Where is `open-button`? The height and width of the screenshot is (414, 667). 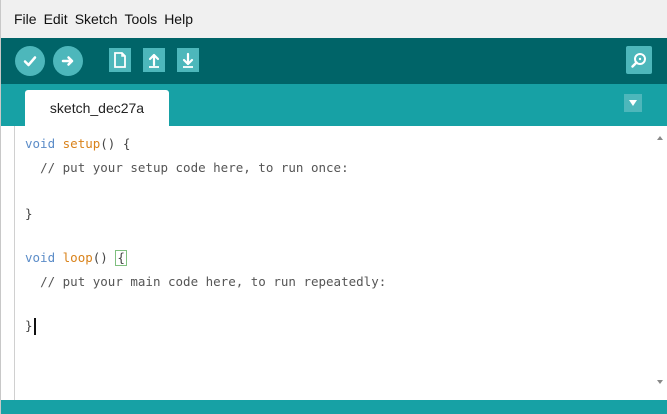 open-button is located at coordinates (154, 60).